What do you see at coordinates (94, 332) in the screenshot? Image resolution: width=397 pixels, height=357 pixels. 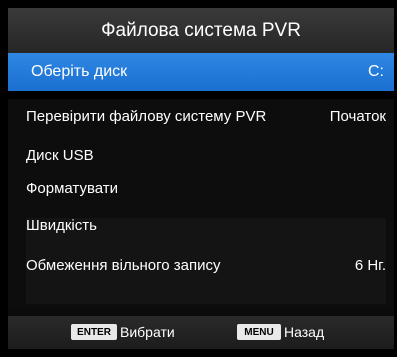 I see `enter-key-icon: ENTER` at bounding box center [94, 332].